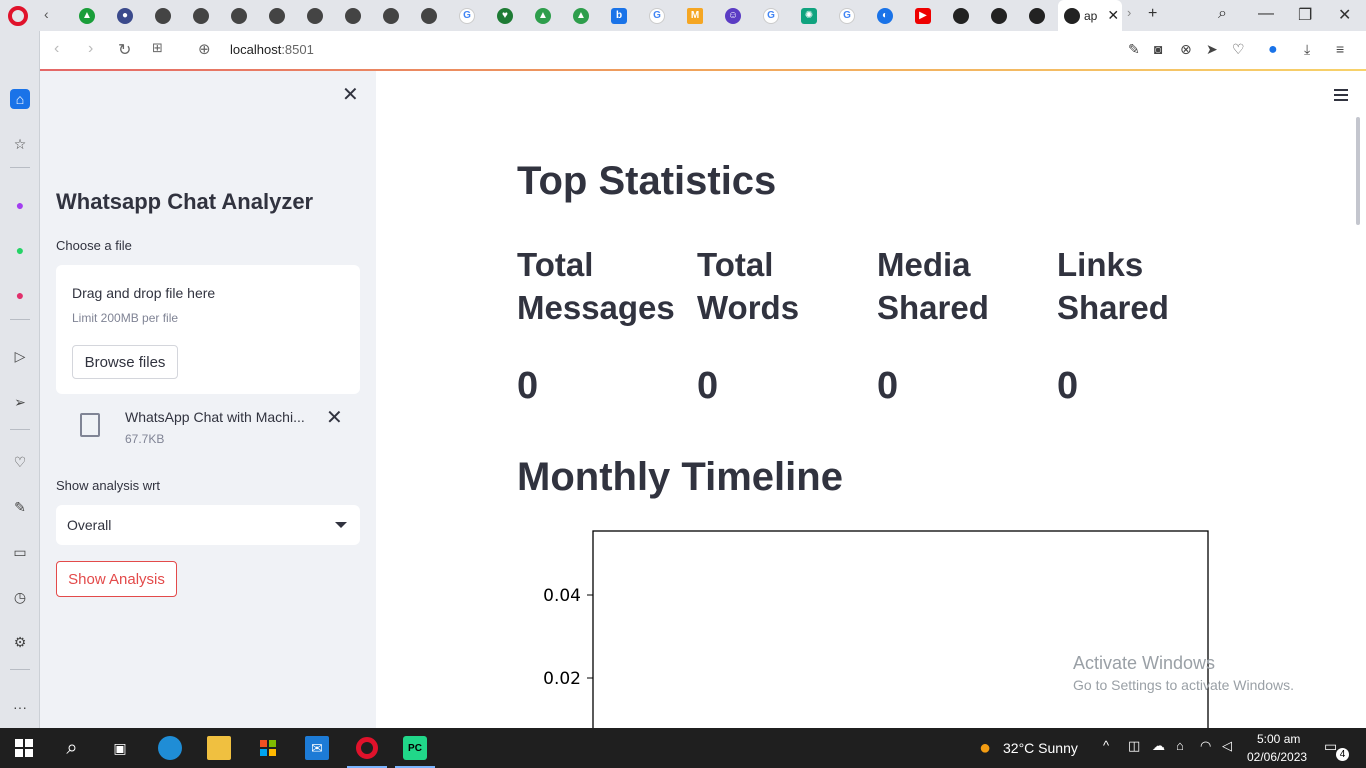 This screenshot has height=768, width=1366. Describe the element at coordinates (1227, 746) in the screenshot. I see `volume-icon: ◁` at that location.